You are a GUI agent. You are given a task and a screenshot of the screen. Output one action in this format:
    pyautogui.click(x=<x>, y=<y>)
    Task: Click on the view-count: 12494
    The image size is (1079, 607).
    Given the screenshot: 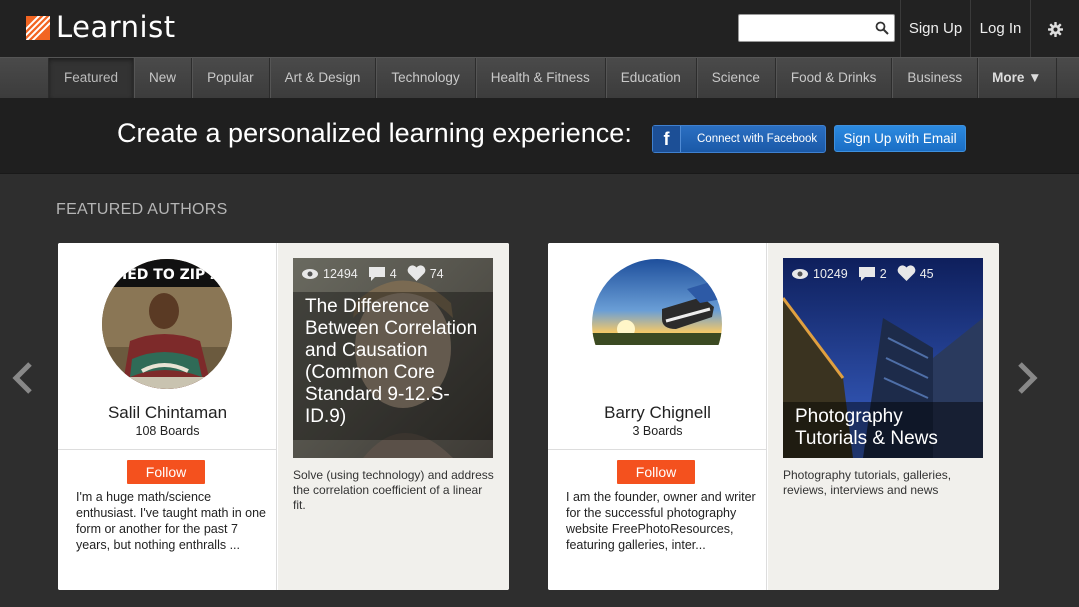 What is the action you would take?
    pyautogui.click(x=329, y=274)
    